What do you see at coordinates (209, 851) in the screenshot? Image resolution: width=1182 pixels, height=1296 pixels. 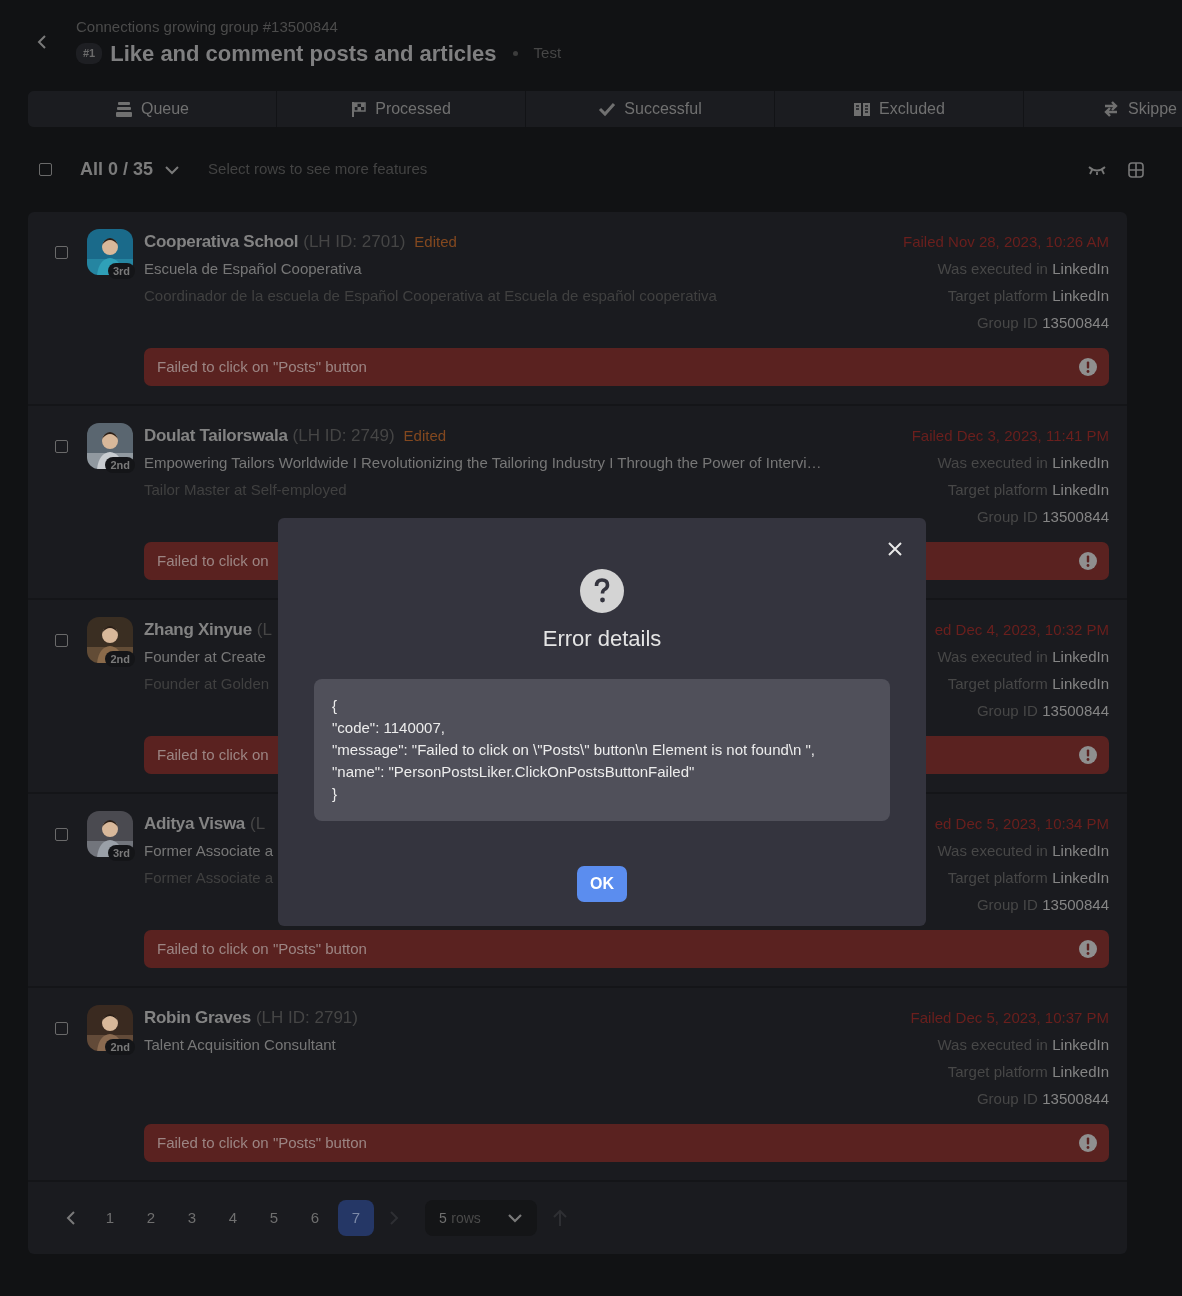 I see `person-subtitle: Former Associate a` at bounding box center [209, 851].